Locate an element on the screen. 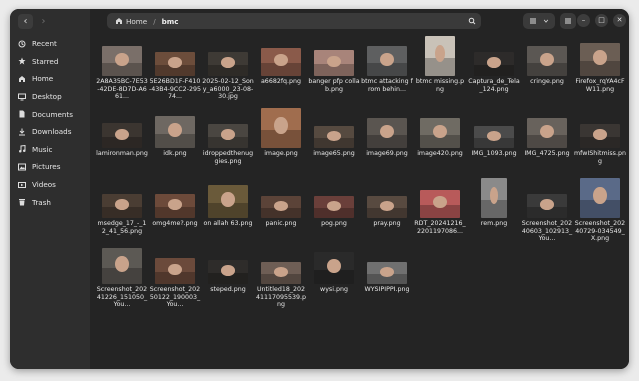 This screenshot has width=639, height=381. file-item: panic.png is located at coordinates (281, 203).